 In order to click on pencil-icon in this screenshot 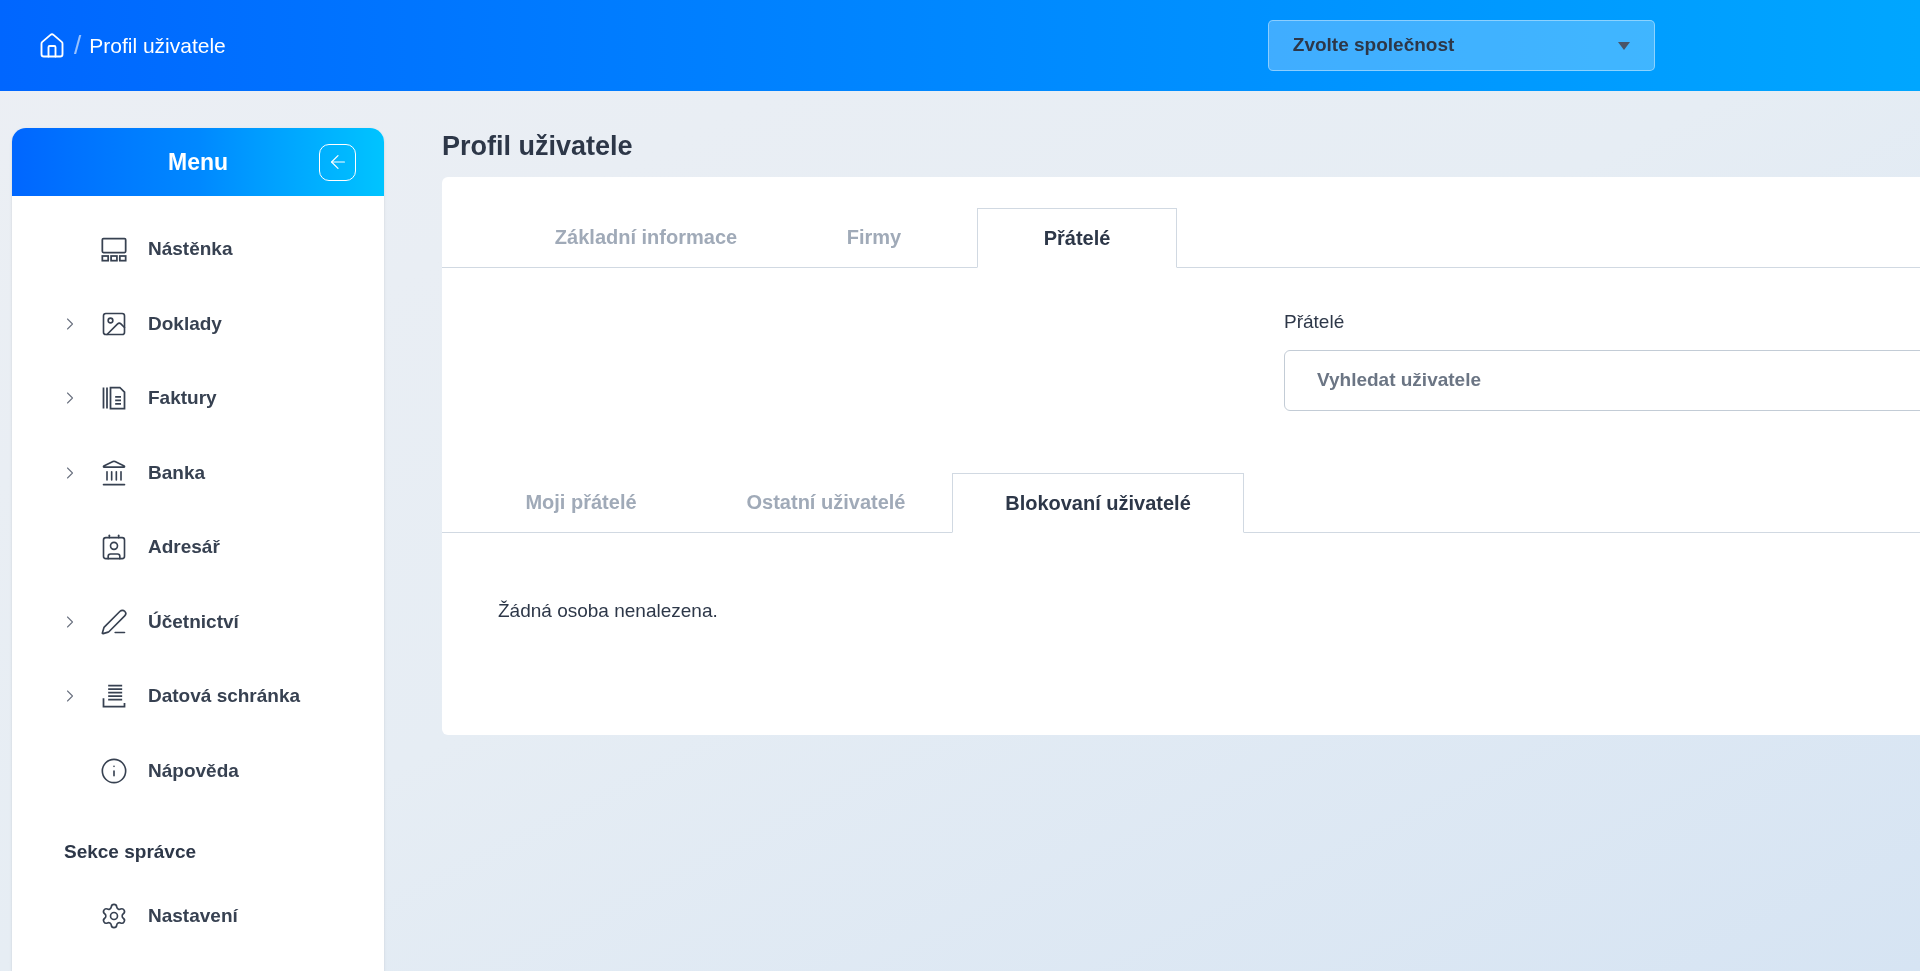, I will do `click(114, 621)`.